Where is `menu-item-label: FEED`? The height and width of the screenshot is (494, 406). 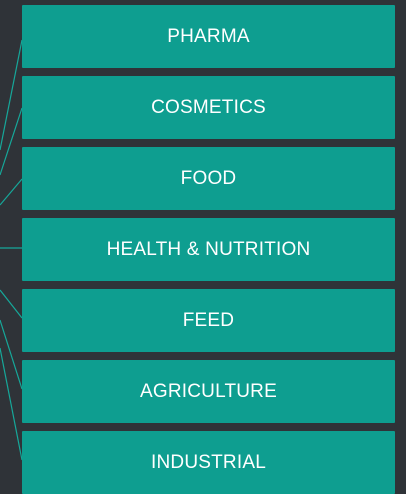 menu-item-label: FEED is located at coordinates (208, 320).